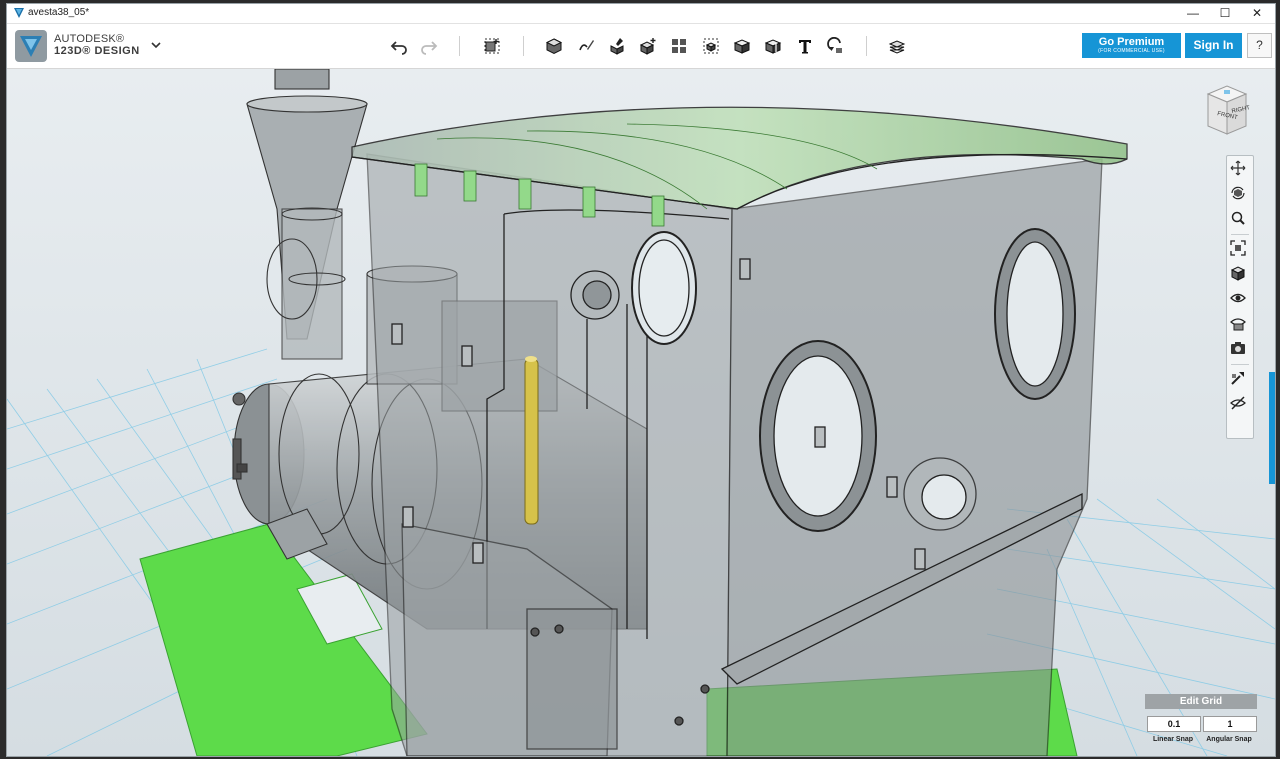 This screenshot has height=759, width=1280. I want to click on edit-grid-button: Edit Grid, so click(1201, 701).